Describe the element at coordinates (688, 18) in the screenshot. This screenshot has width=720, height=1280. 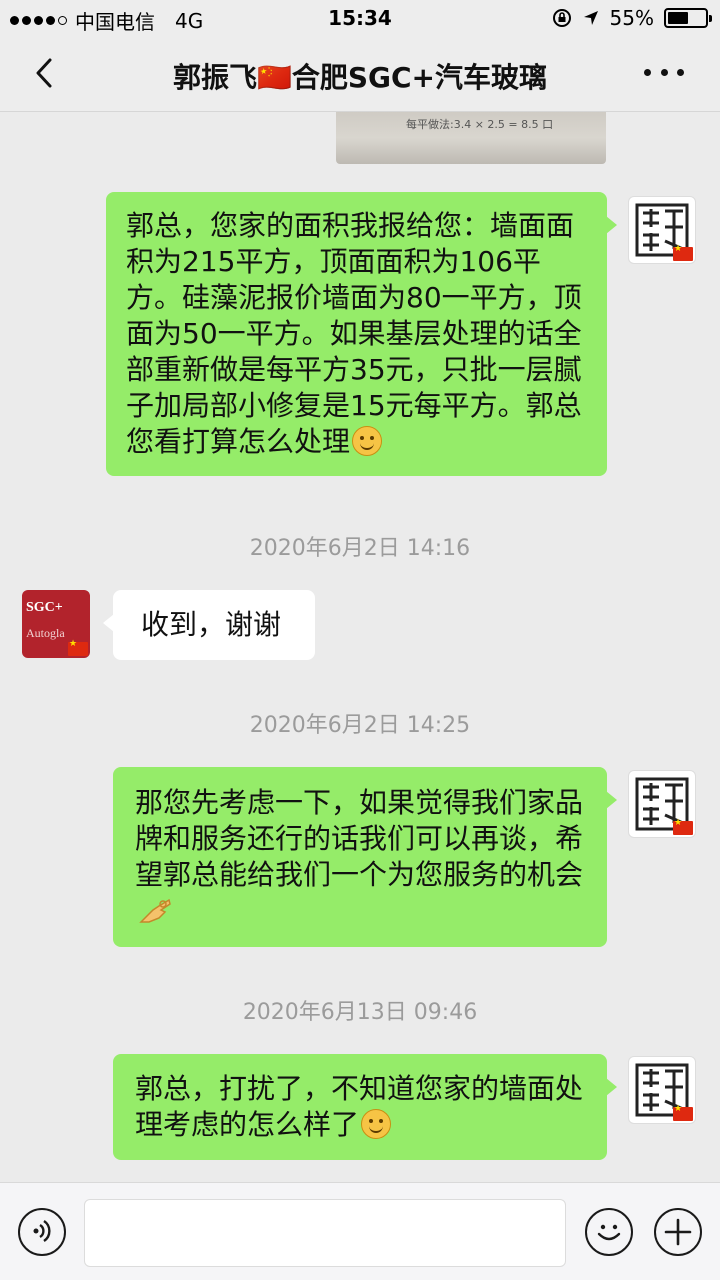
I see `battery-icon` at that location.